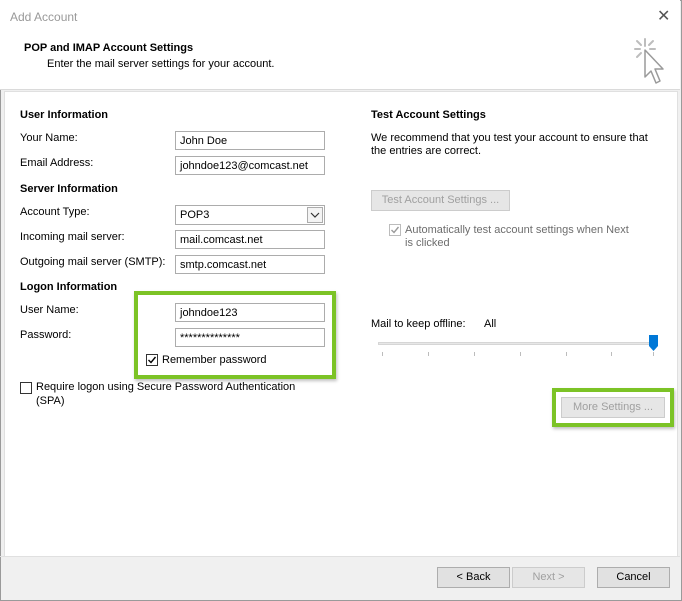 The height and width of the screenshot is (601, 682). I want to click on close-icon: ✕, so click(663, 15).